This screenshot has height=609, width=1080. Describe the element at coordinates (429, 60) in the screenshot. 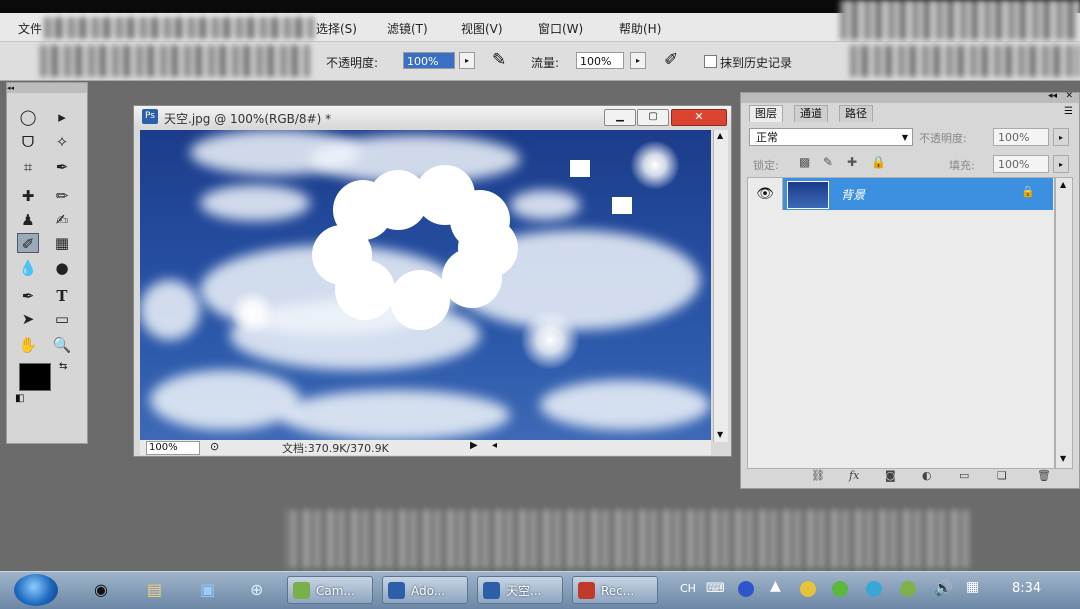

I see `opacity-field: 100%` at that location.